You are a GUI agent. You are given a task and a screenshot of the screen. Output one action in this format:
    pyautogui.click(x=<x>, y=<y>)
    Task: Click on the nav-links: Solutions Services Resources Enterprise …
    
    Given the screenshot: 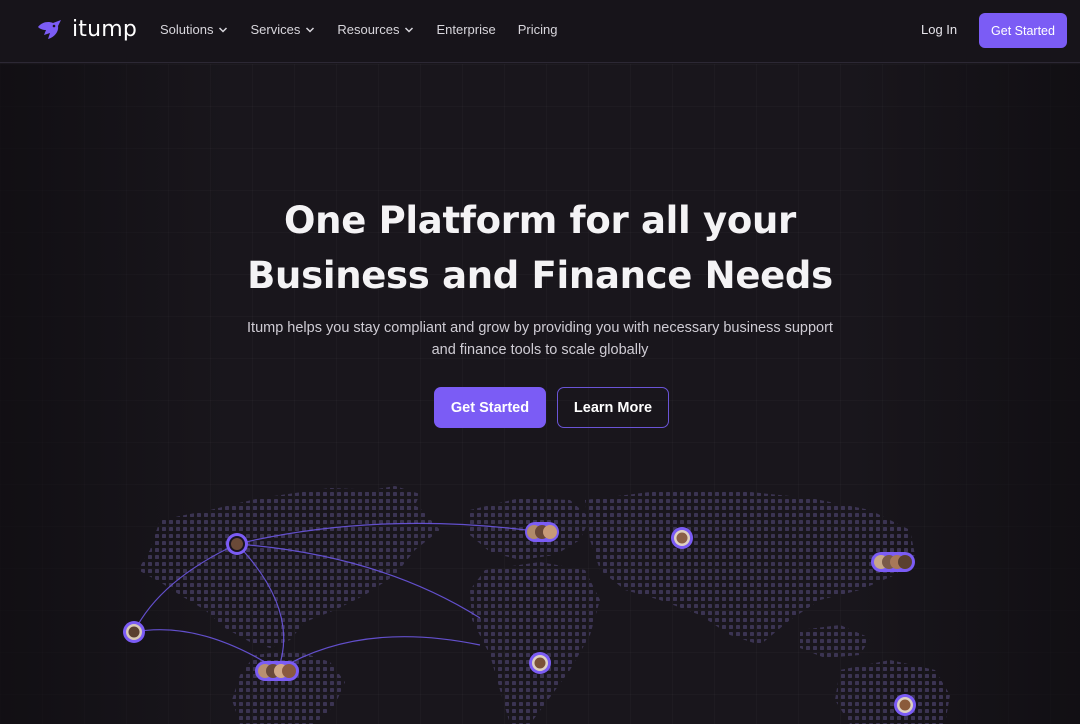 What is the action you would take?
    pyautogui.click(x=358, y=29)
    